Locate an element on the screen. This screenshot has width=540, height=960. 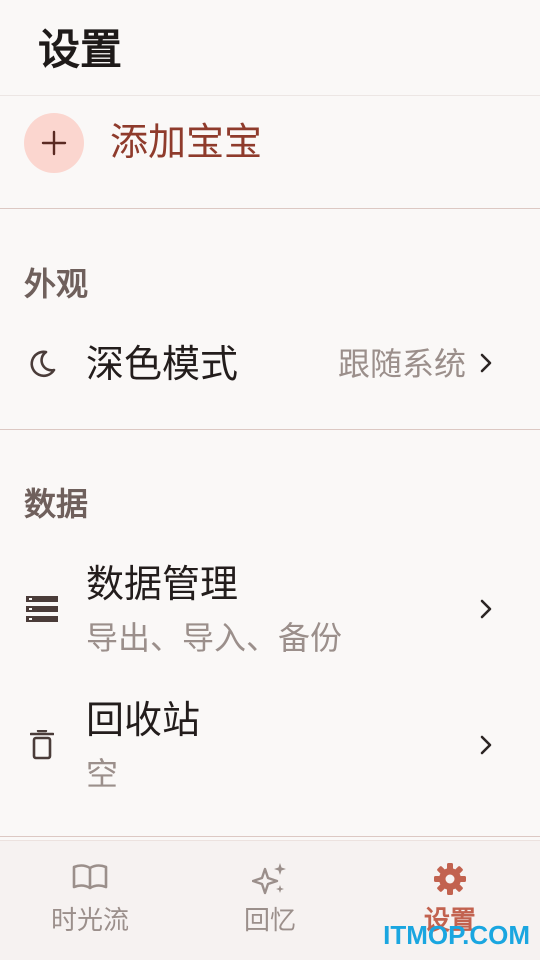
nav-label-timeline: 时光流 is located at coordinates (89, 921).